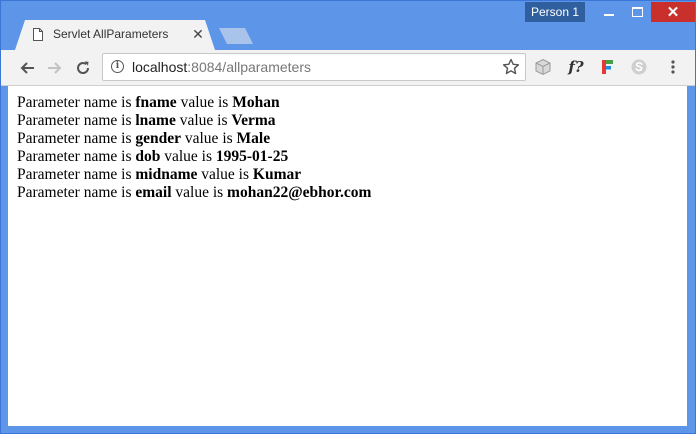 This screenshot has height=434, width=696. I want to click on extension-f-button: f?, so click(576, 67).